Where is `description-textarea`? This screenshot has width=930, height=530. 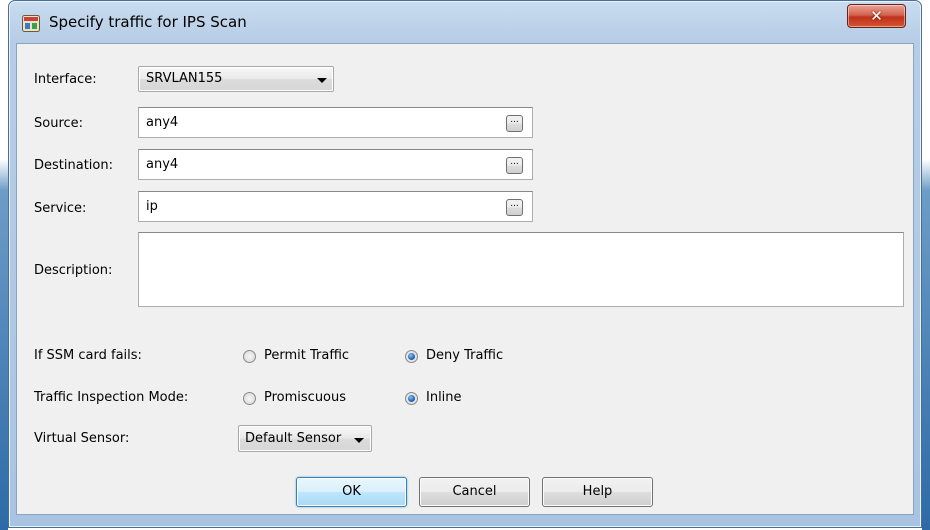 description-textarea is located at coordinates (521, 269).